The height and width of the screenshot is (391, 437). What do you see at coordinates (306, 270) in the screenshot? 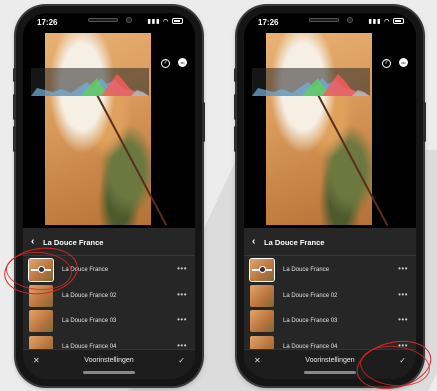
I see `preset-label: La Douce France` at bounding box center [306, 270].